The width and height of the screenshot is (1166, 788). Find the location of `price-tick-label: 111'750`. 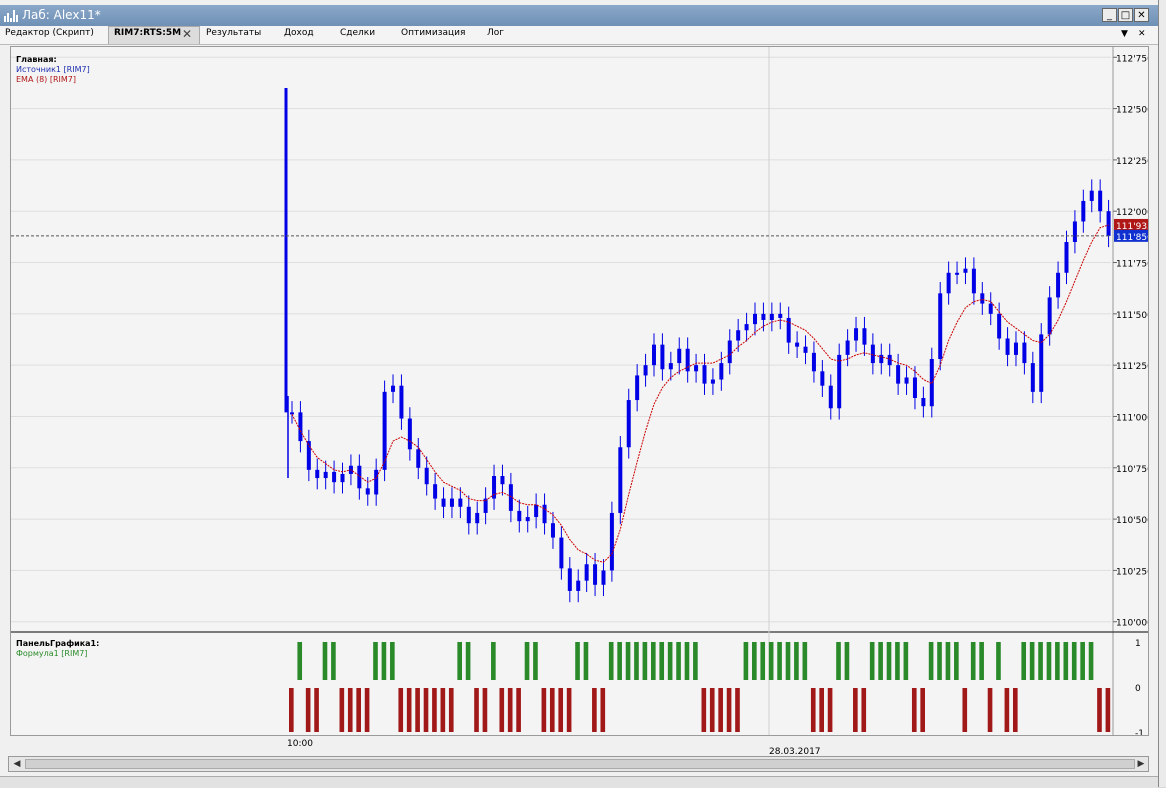

price-tick-label: 111'750 is located at coordinates (1132, 265).